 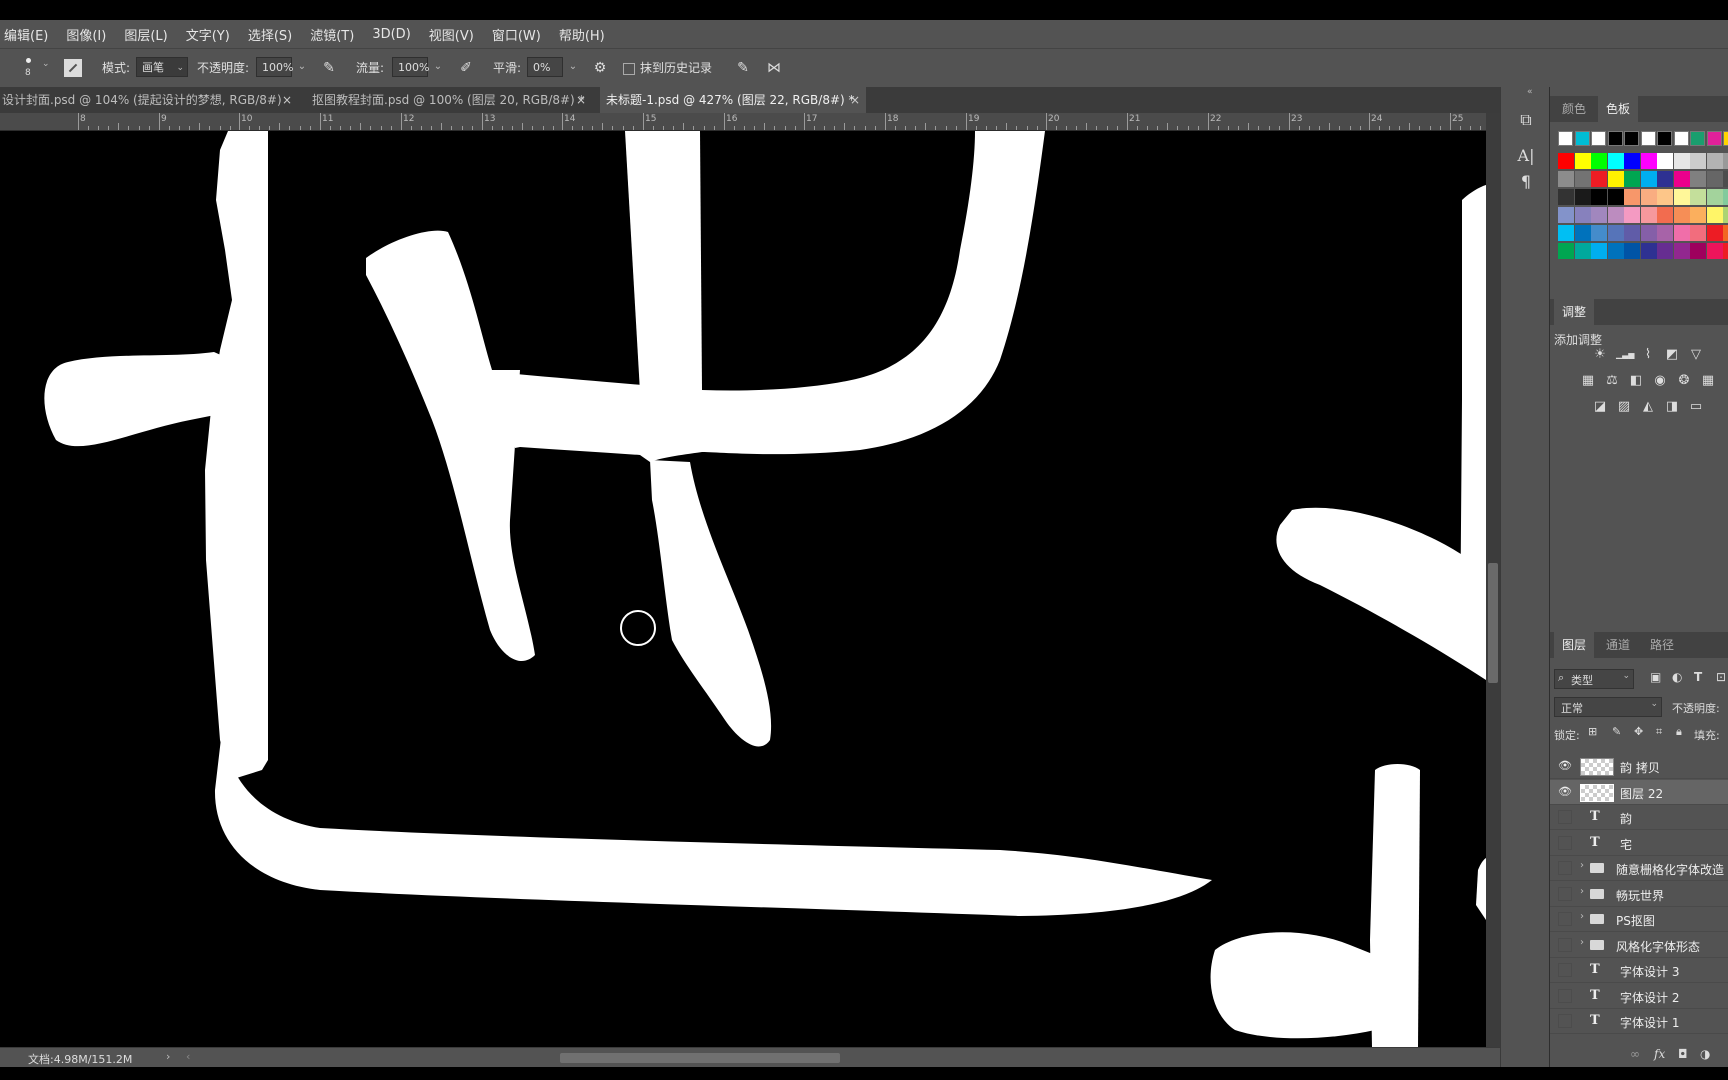 I want to click on photo-filter-icon: ◉, so click(x=1660, y=381).